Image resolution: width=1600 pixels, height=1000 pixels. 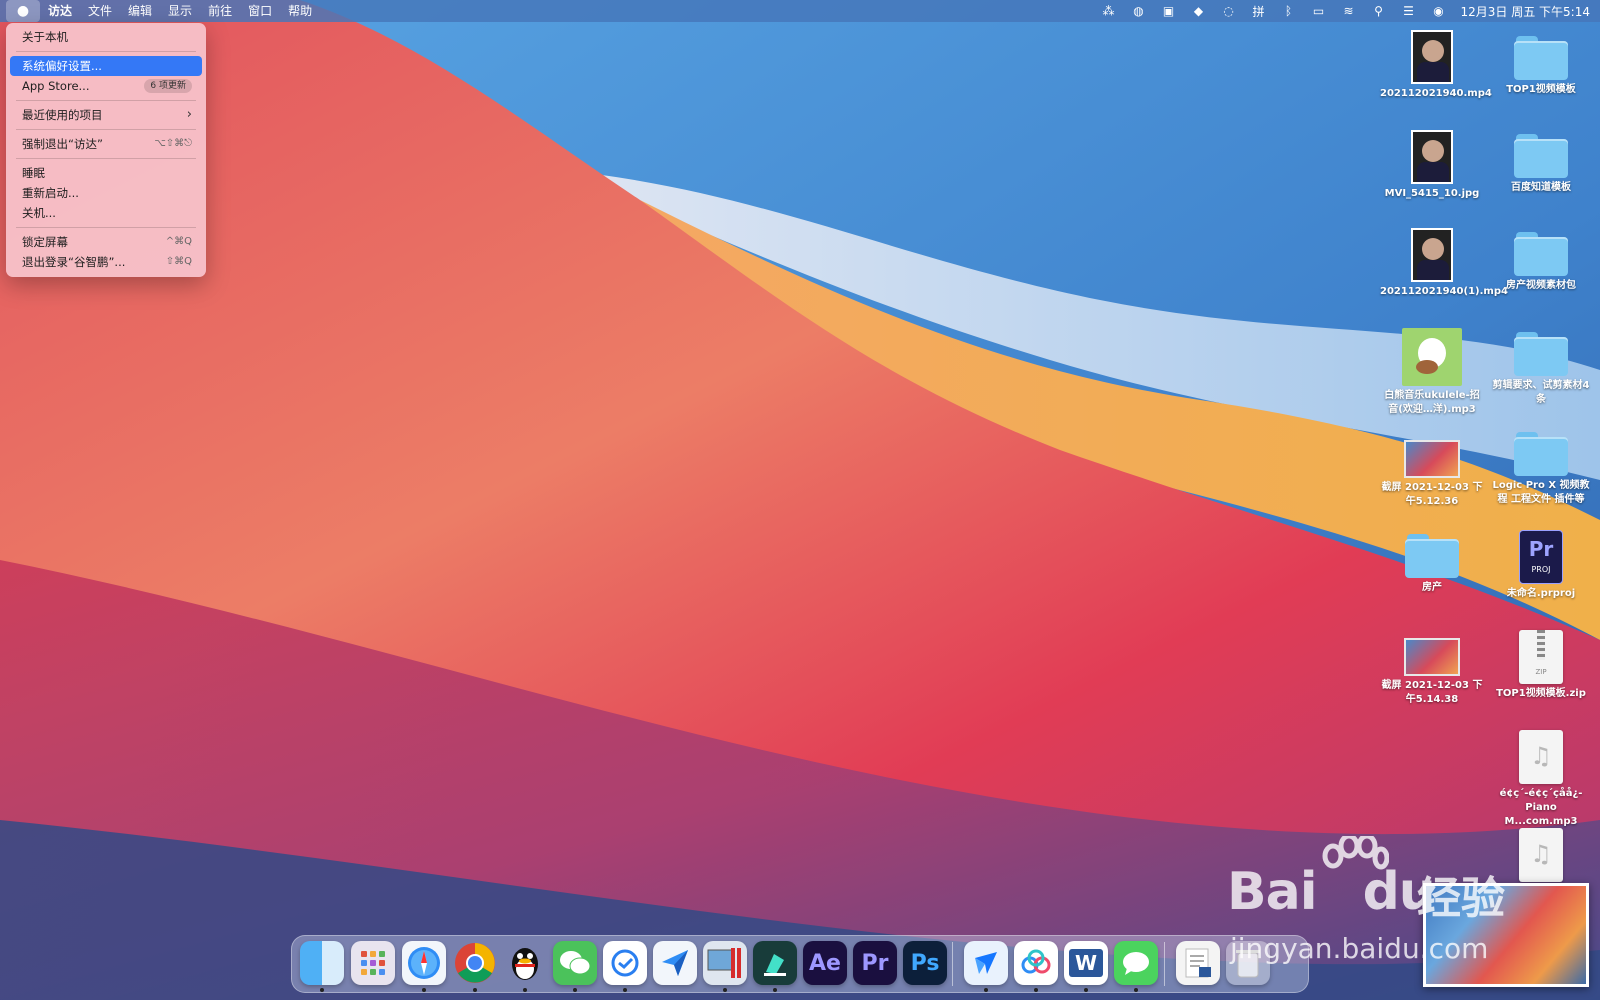 I want to click on desktop-file-label: é¢ç´-é¢ç´çåå¿-Piano M...com.mp3, so click(x=1541, y=807).